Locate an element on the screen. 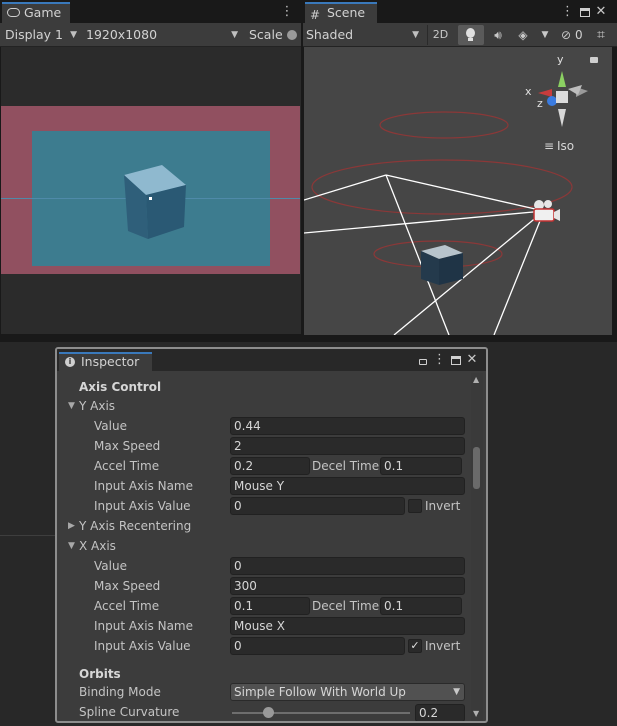 The width and height of the screenshot is (617, 726). toggle-2d-button: 2D is located at coordinates (440, 35).